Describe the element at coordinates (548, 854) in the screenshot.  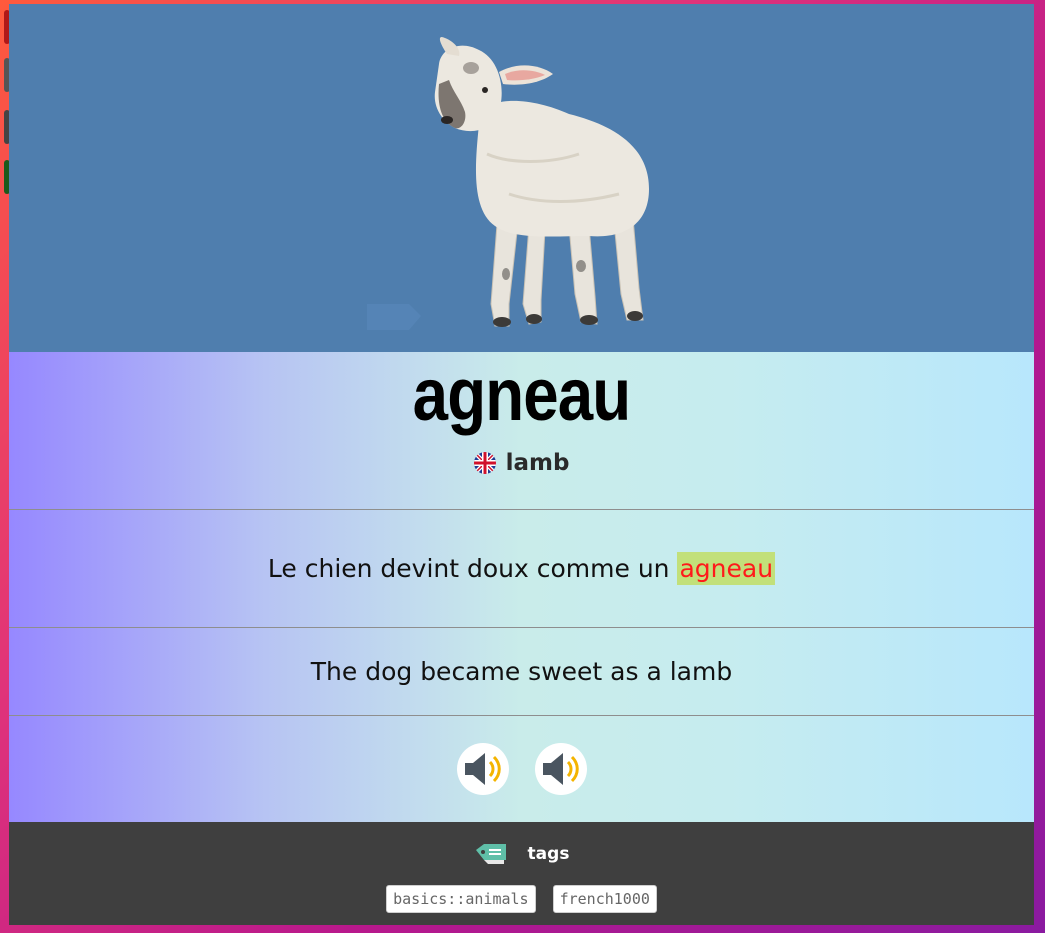
I see `tags-label: tags` at that location.